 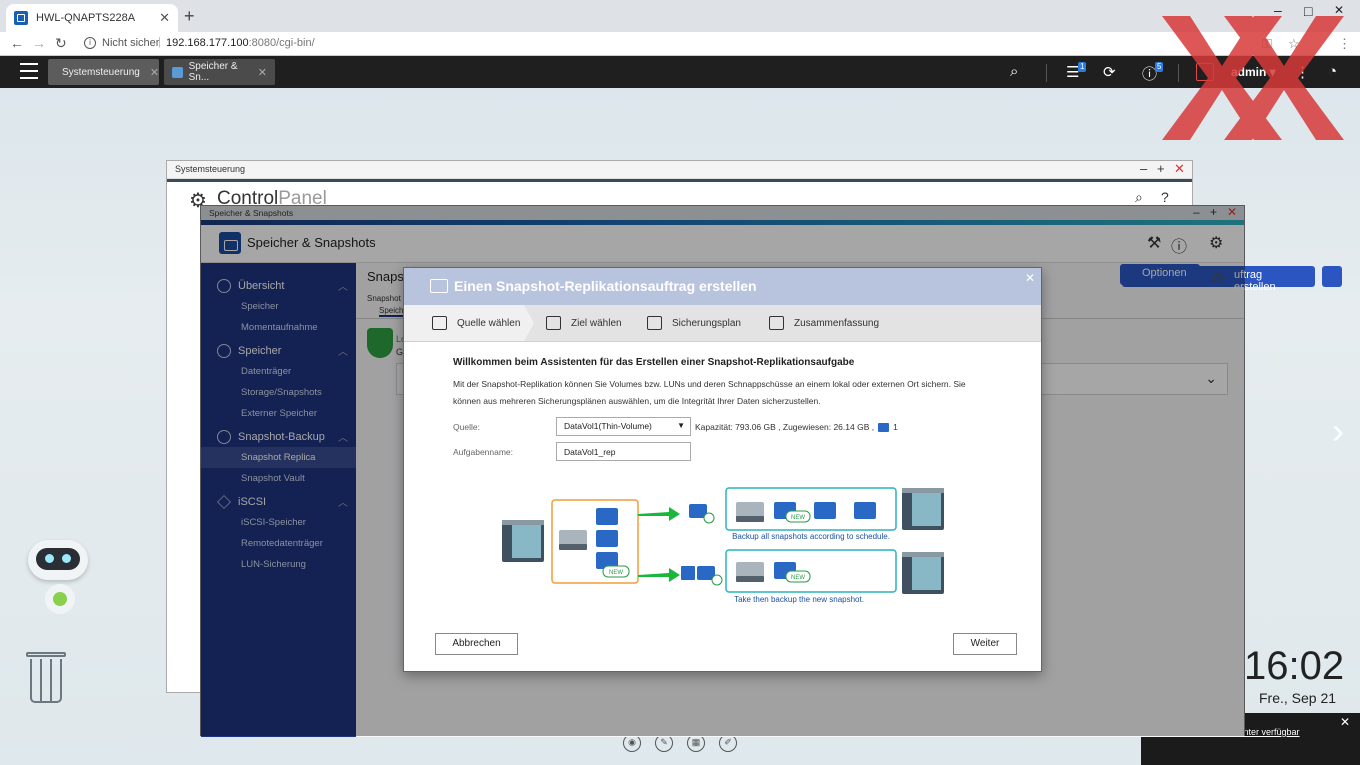 What do you see at coordinates (281, 43) in the screenshot?
I see `url-path: :8080/cgi-bin/` at bounding box center [281, 43].